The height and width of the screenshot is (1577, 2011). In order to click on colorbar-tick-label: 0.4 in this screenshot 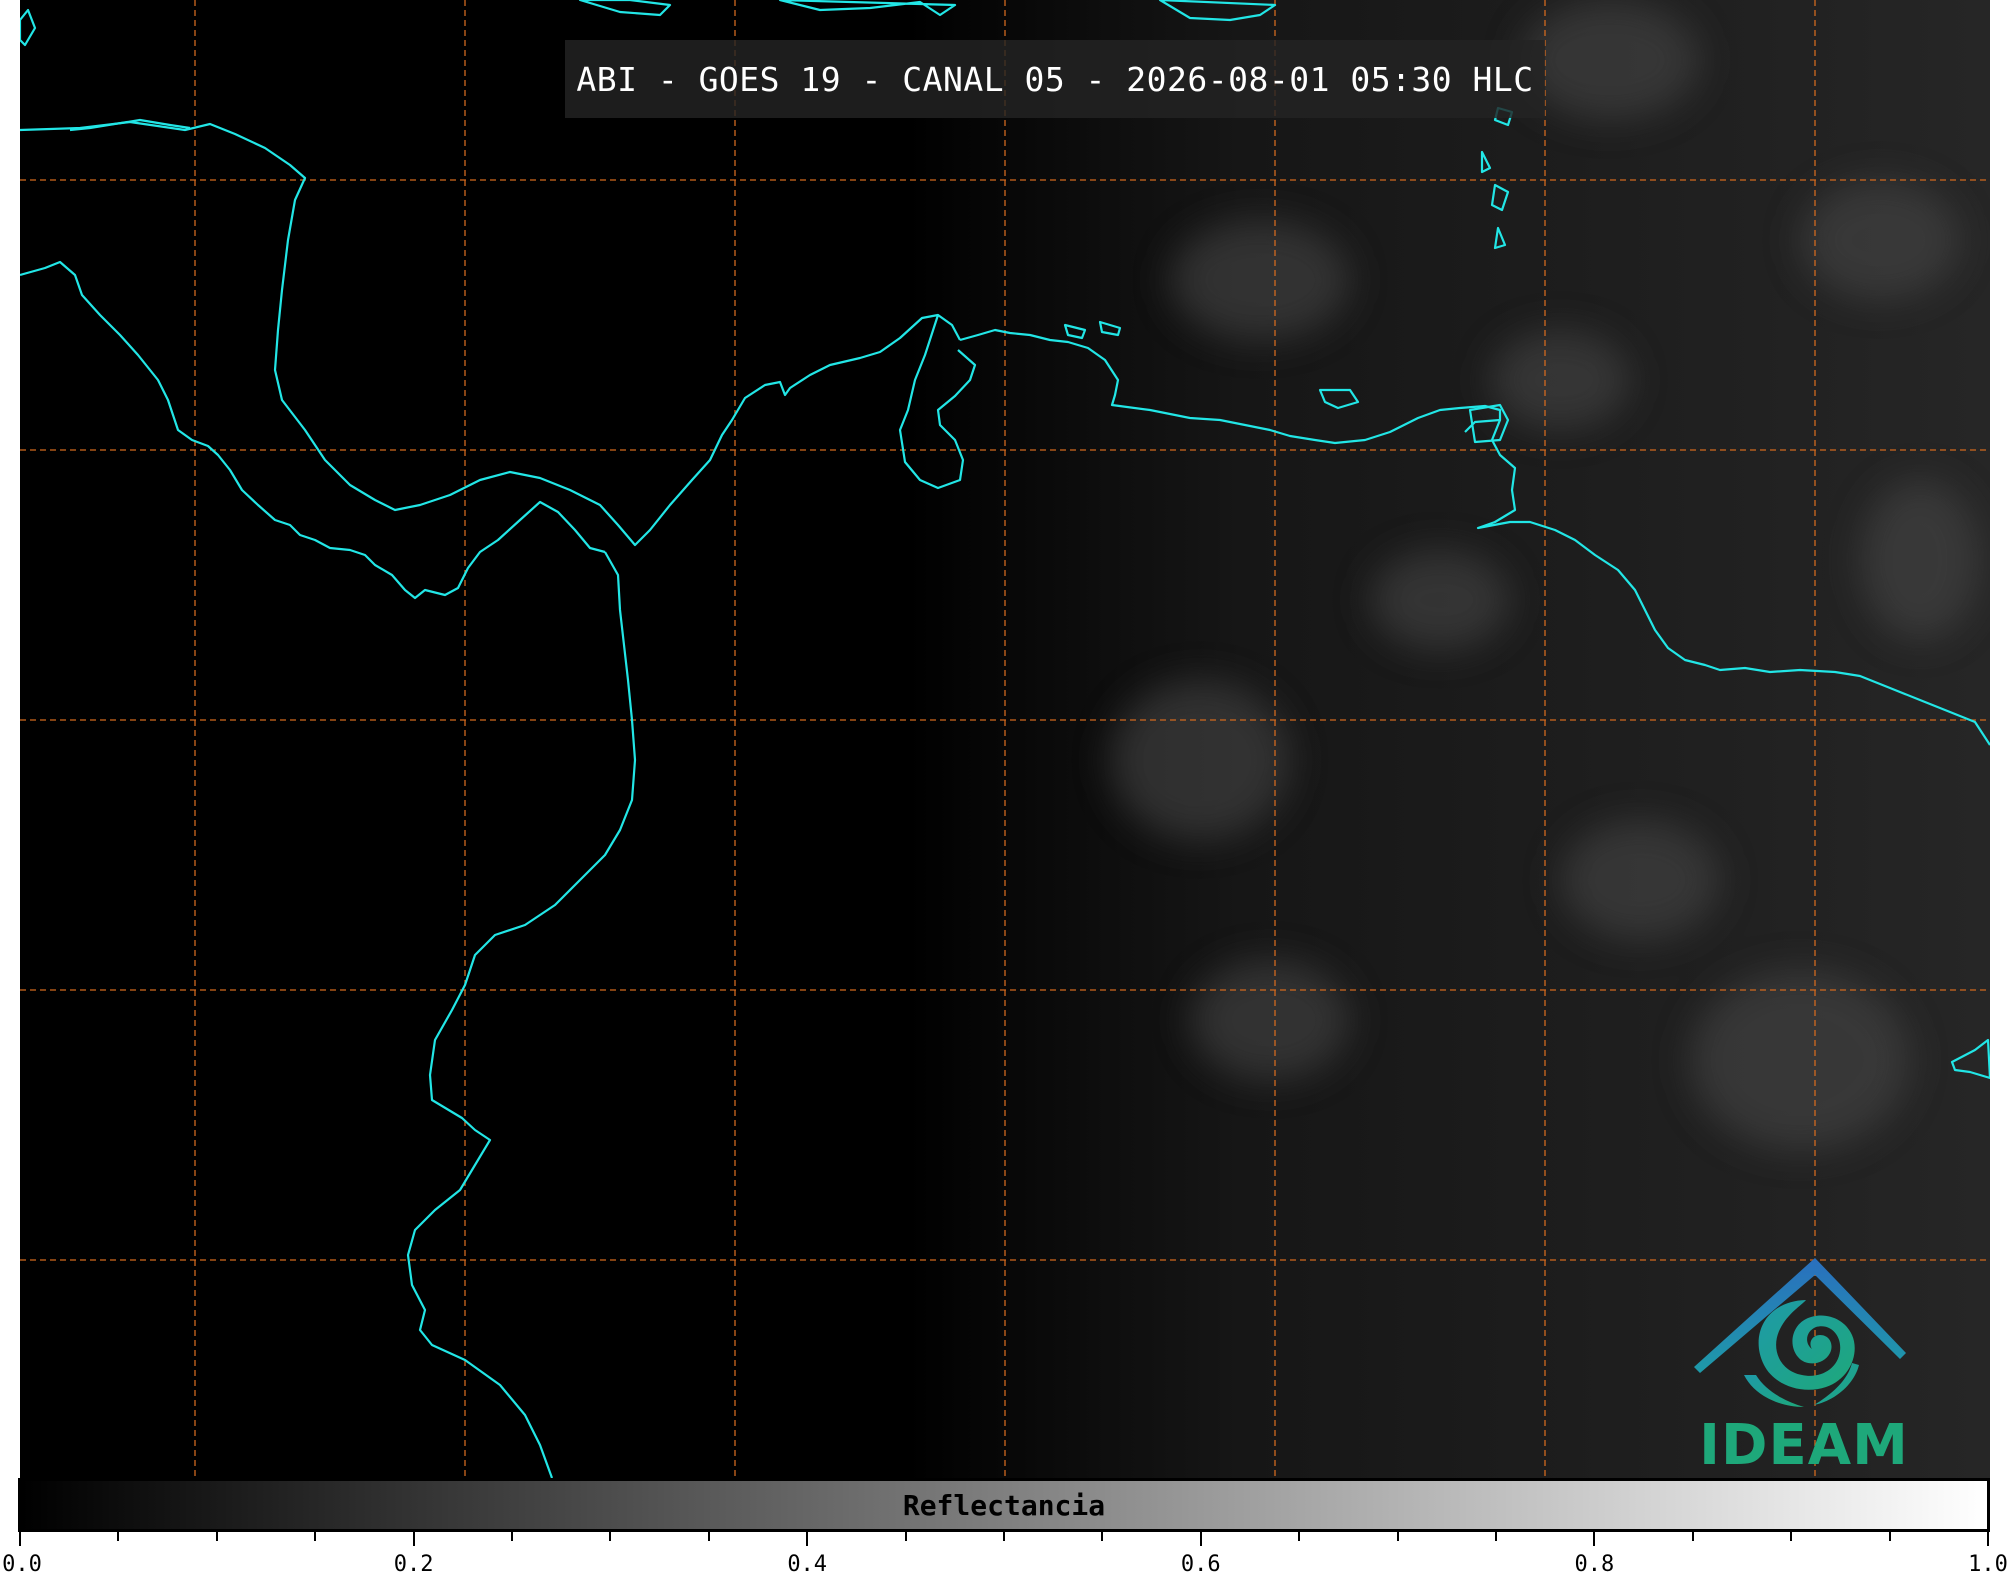, I will do `click(807, 1564)`.